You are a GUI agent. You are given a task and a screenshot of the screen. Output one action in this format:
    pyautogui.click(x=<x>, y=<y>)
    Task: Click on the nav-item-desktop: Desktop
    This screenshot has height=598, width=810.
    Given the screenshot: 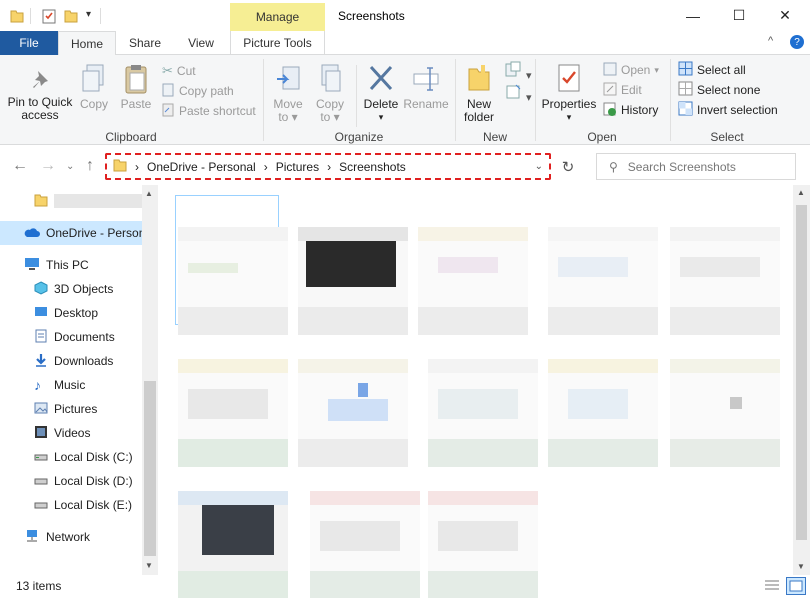 What is the action you would take?
    pyautogui.click(x=71, y=313)
    